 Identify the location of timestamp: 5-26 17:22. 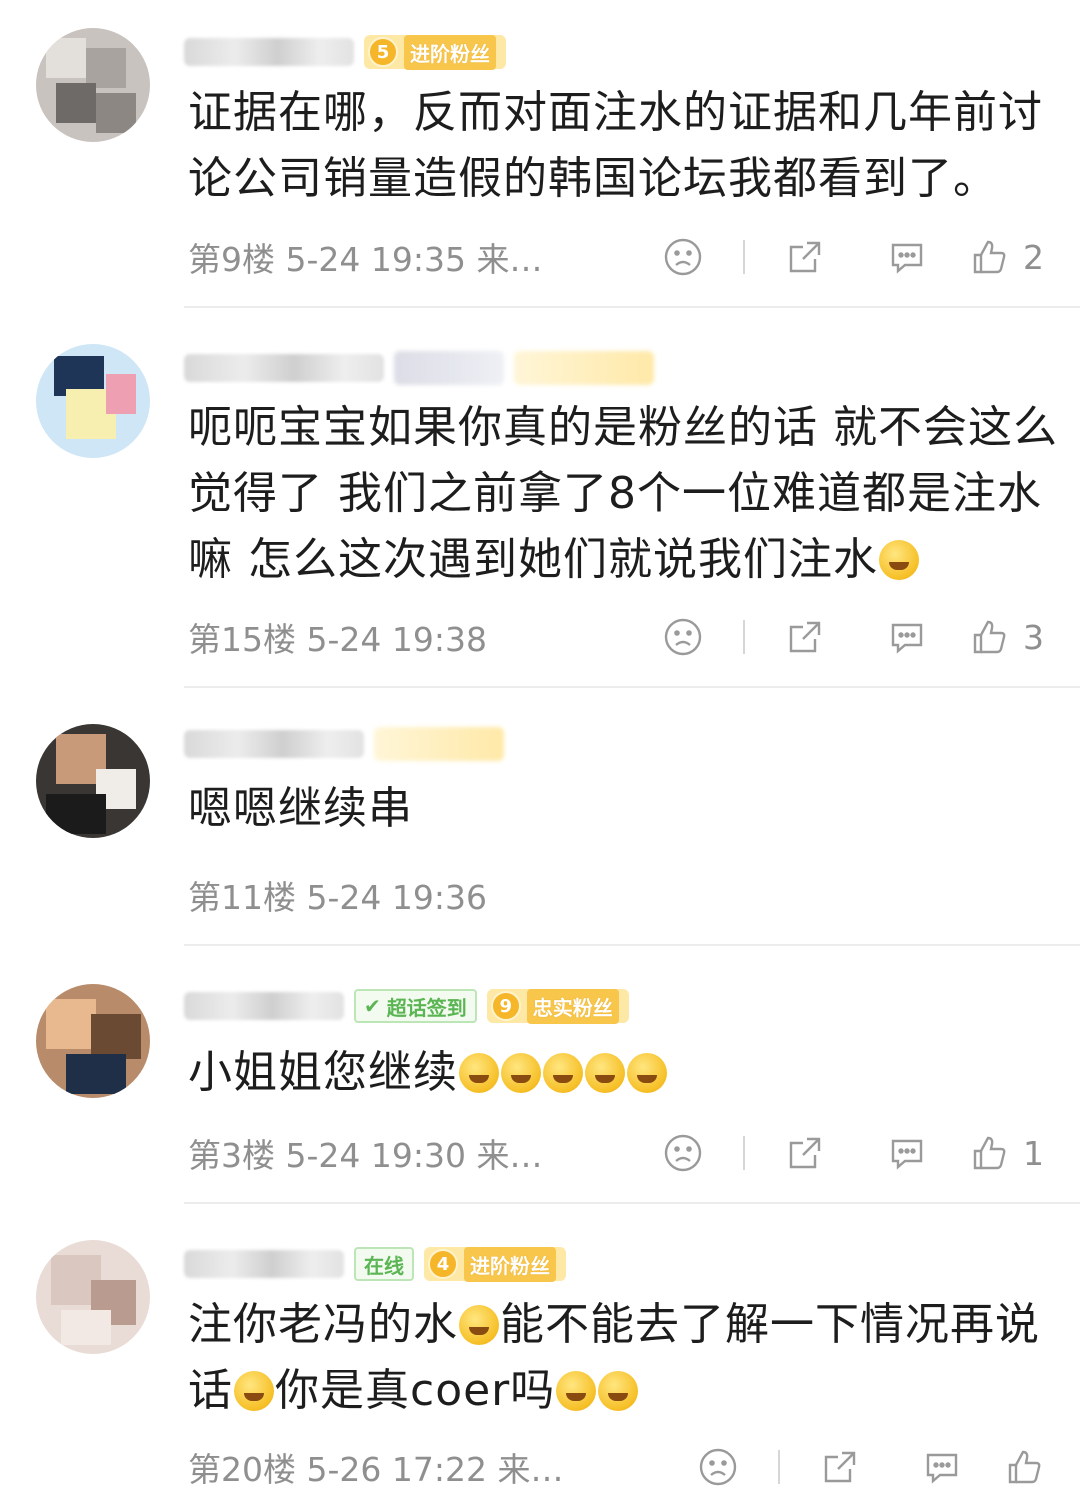
(397, 1469).